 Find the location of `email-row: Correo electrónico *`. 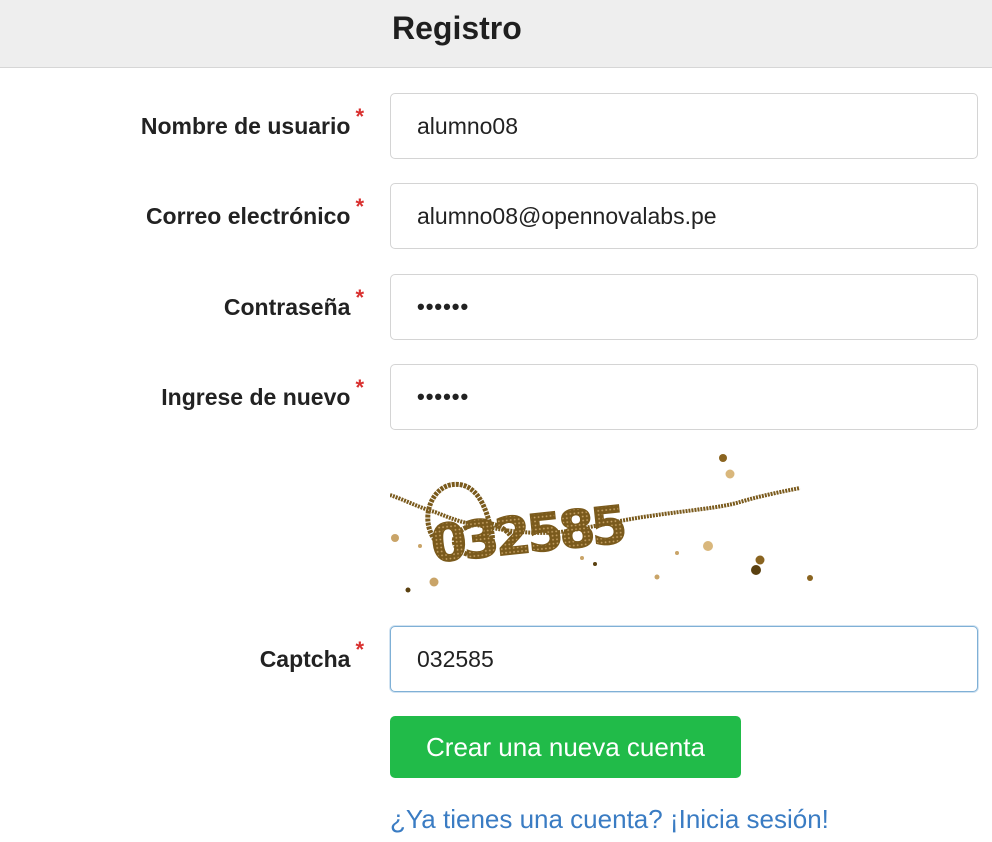

email-row: Correo electrónico * is located at coordinates (496, 216).